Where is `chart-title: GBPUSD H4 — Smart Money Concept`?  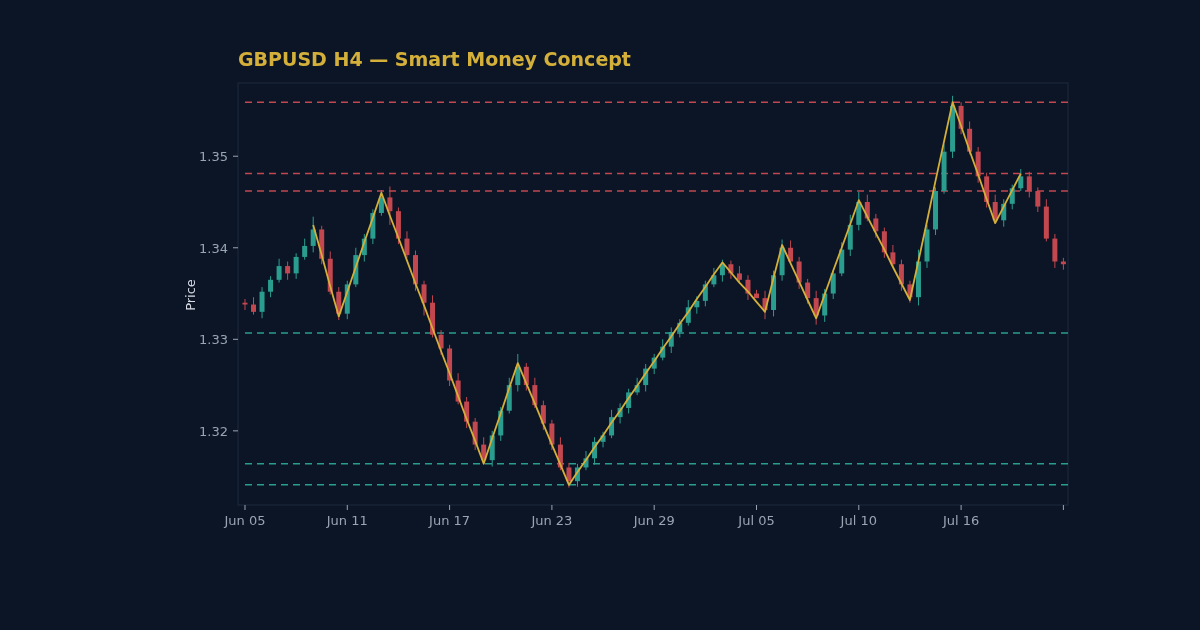
chart-title: GBPUSD H4 — Smart Money Concept is located at coordinates (434, 59).